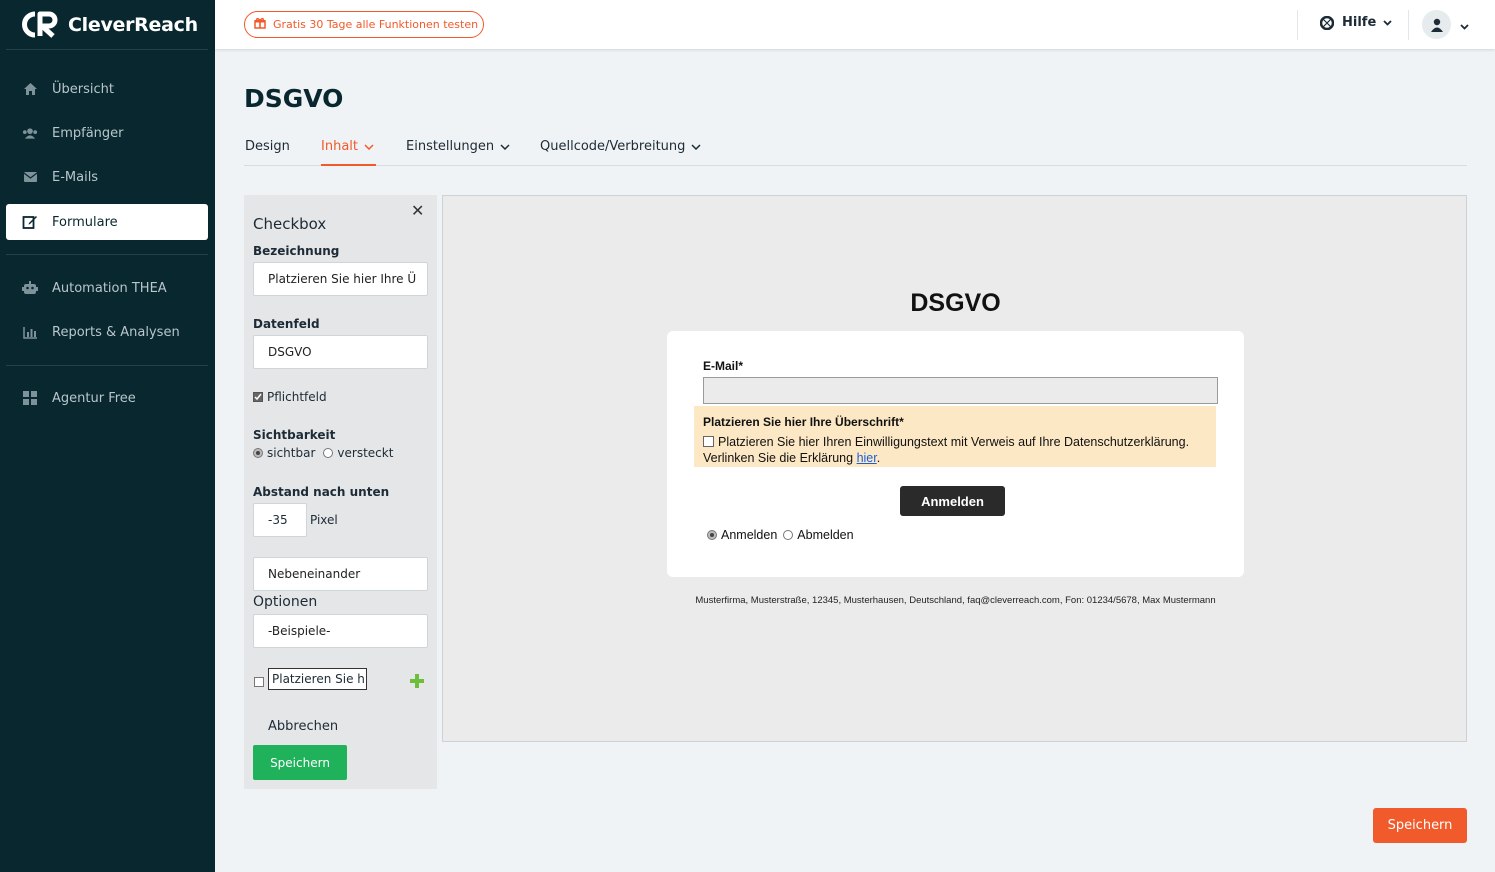  What do you see at coordinates (259, 682) in the screenshot?
I see `option-checkbox` at bounding box center [259, 682].